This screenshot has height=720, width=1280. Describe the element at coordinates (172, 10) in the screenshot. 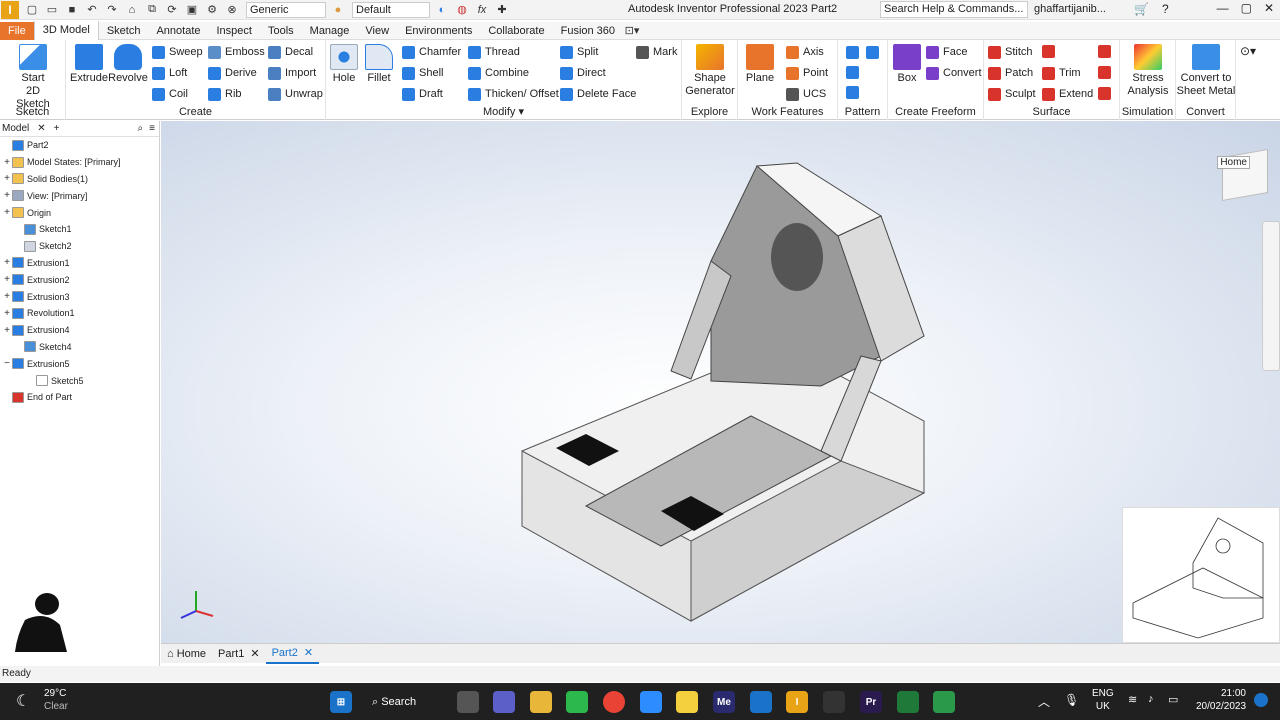

I see `update-icon: ⟳` at that location.